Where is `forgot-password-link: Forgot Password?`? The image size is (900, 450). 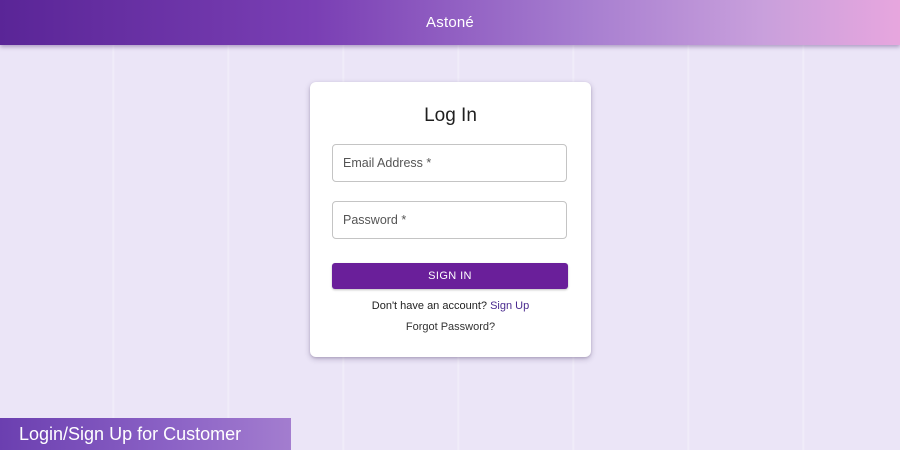
forgot-password-link: Forgot Password? is located at coordinates (450, 327).